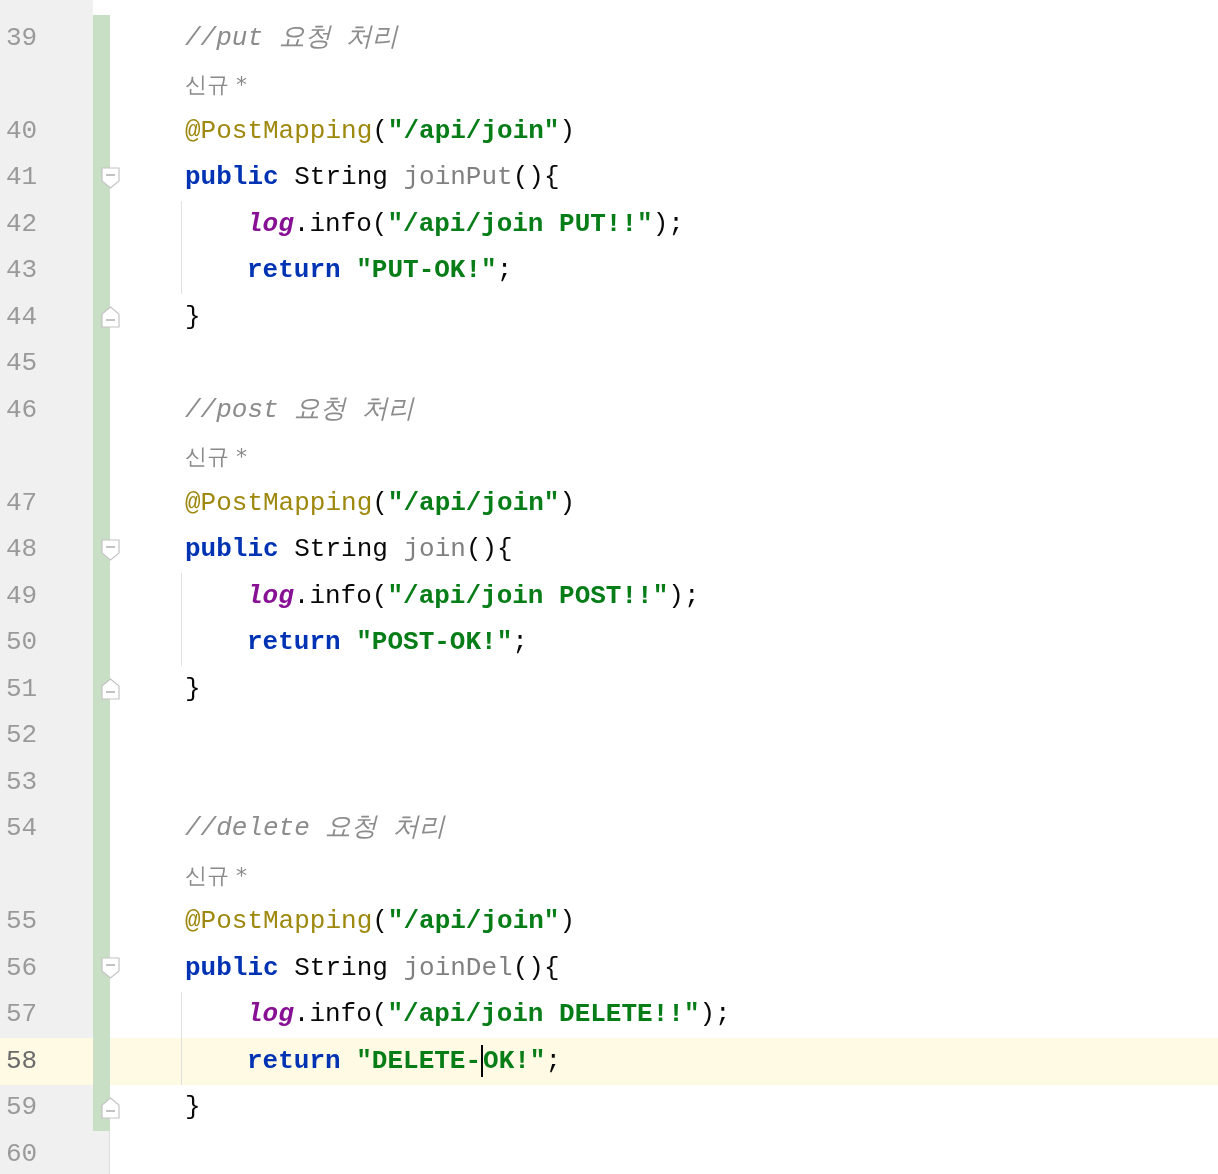 This screenshot has height=1174, width=1218. Describe the element at coordinates (22, 550) in the screenshot. I see `line-number: 48` at that location.